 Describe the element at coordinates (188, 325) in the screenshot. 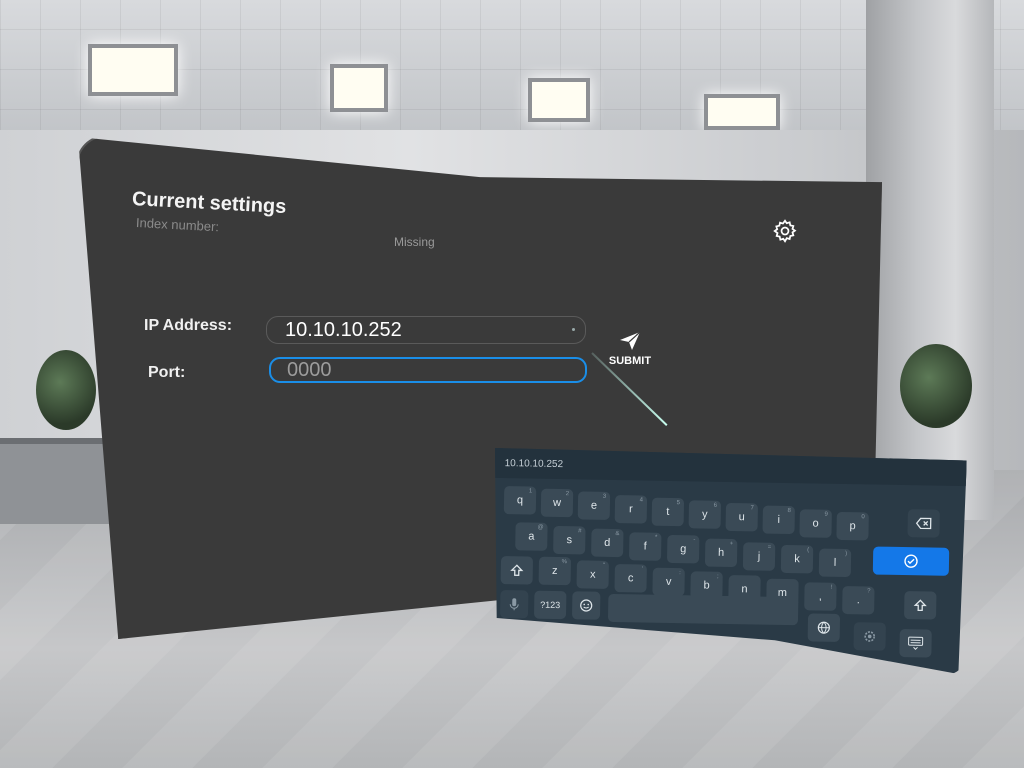

I see `ip-address-label: IP Address:` at that location.